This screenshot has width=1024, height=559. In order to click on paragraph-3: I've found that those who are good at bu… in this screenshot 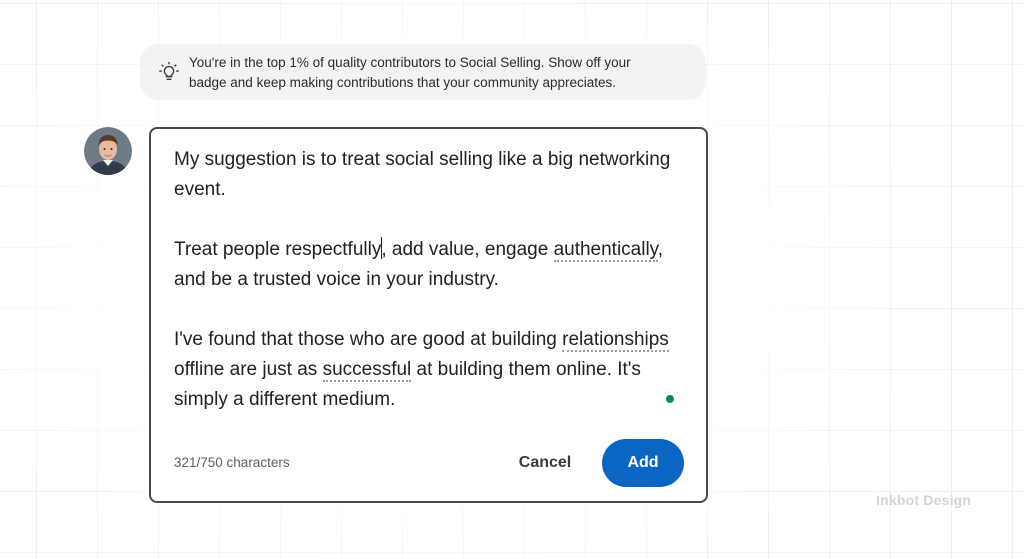, I will do `click(434, 370)`.